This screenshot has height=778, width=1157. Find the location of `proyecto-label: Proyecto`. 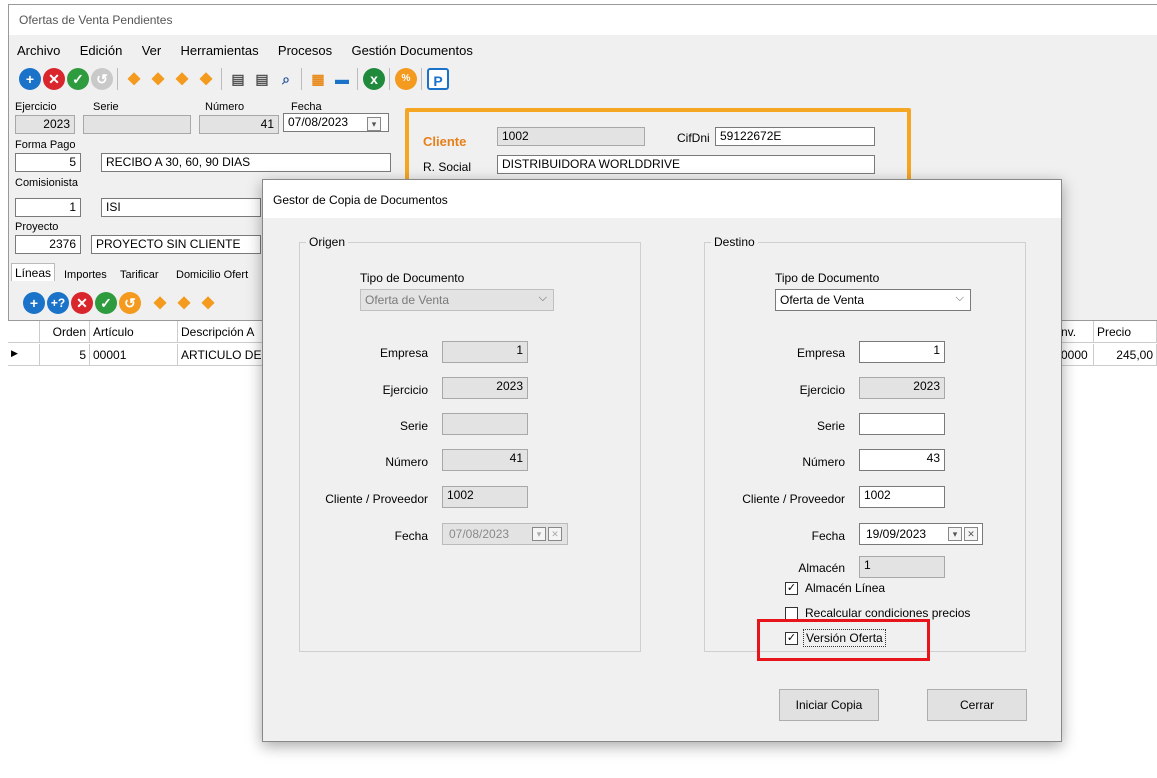

proyecto-label: Proyecto is located at coordinates (37, 227).